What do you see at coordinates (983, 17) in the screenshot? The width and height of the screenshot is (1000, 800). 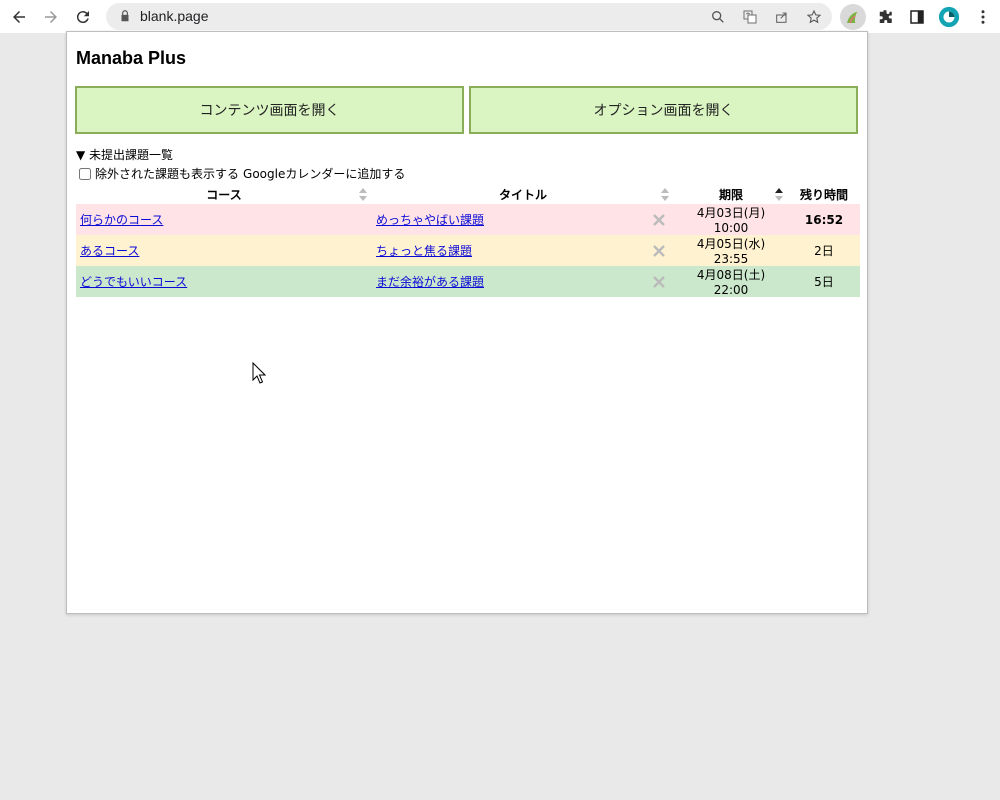 I see `menu-kebab-icon` at bounding box center [983, 17].